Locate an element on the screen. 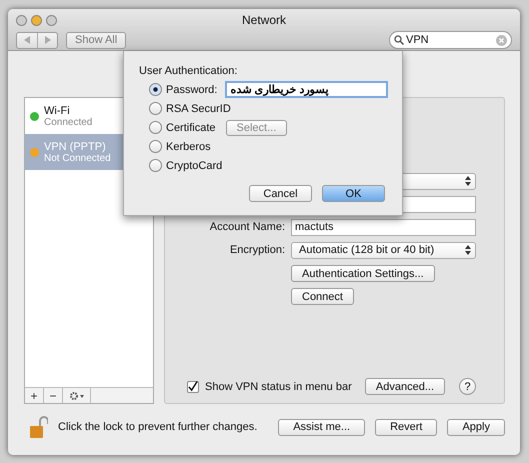 Image resolution: width=529 pixels, height=463 pixels. option-label: Certificate is located at coordinates (191, 128).